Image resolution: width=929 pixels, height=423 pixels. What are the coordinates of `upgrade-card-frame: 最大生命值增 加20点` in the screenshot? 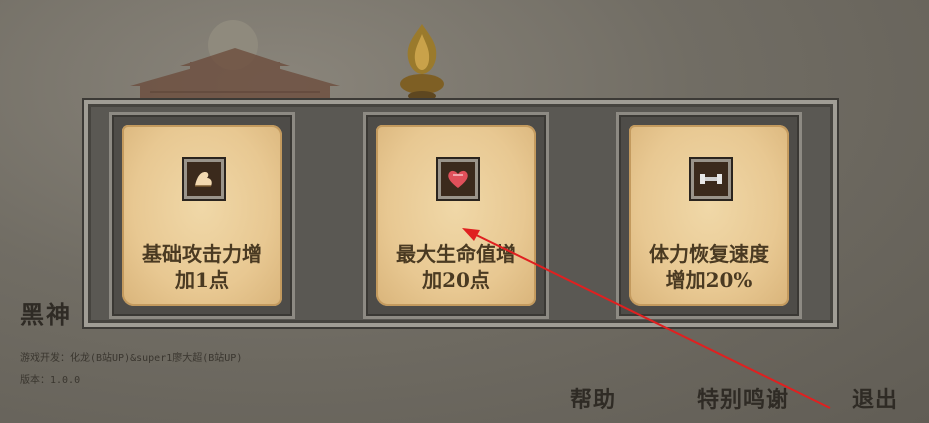 It's located at (456, 215).